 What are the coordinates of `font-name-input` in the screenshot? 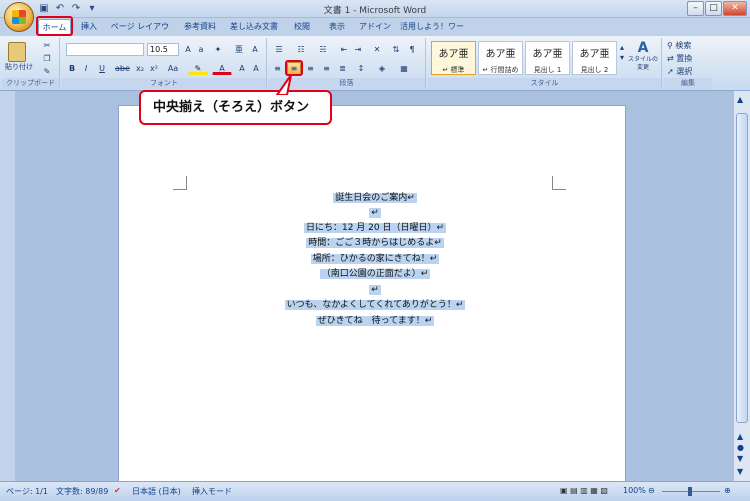 It's located at (105, 49).